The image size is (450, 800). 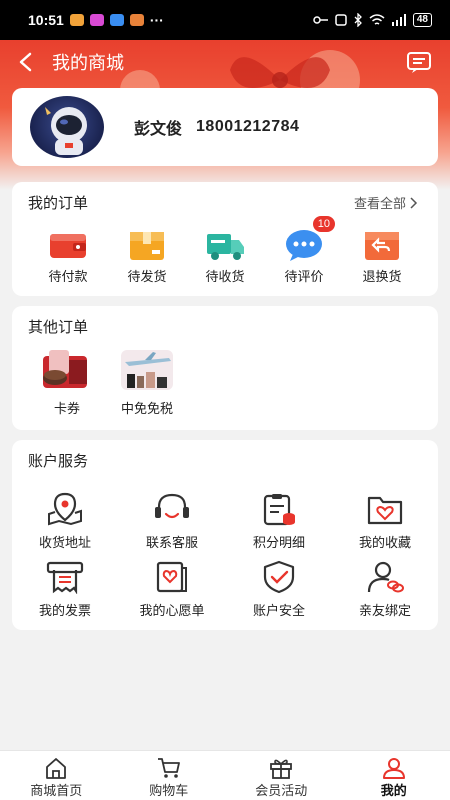 I want to click on service-account-security: 账户安全, so click(x=279, y=589).